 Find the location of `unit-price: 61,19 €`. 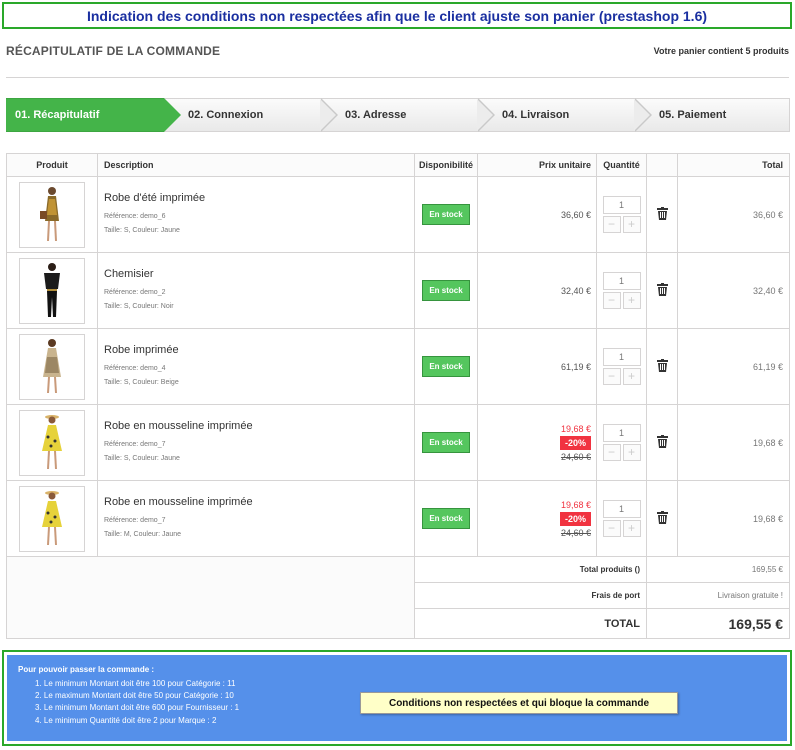

unit-price: 61,19 € is located at coordinates (575, 366).